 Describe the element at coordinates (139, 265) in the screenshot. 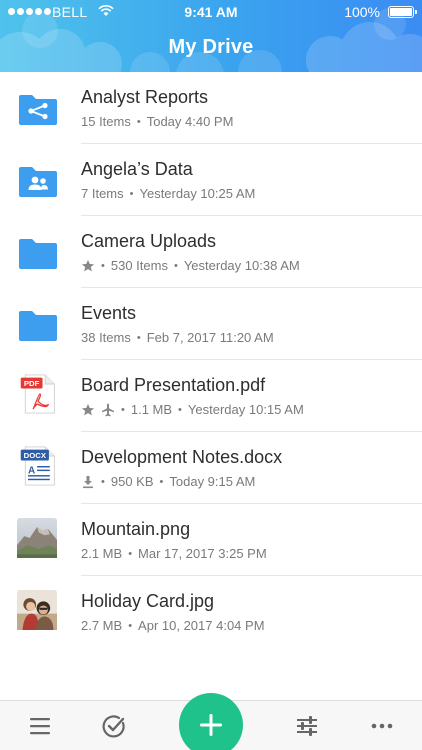

I see `item-count: 530 Items` at that location.